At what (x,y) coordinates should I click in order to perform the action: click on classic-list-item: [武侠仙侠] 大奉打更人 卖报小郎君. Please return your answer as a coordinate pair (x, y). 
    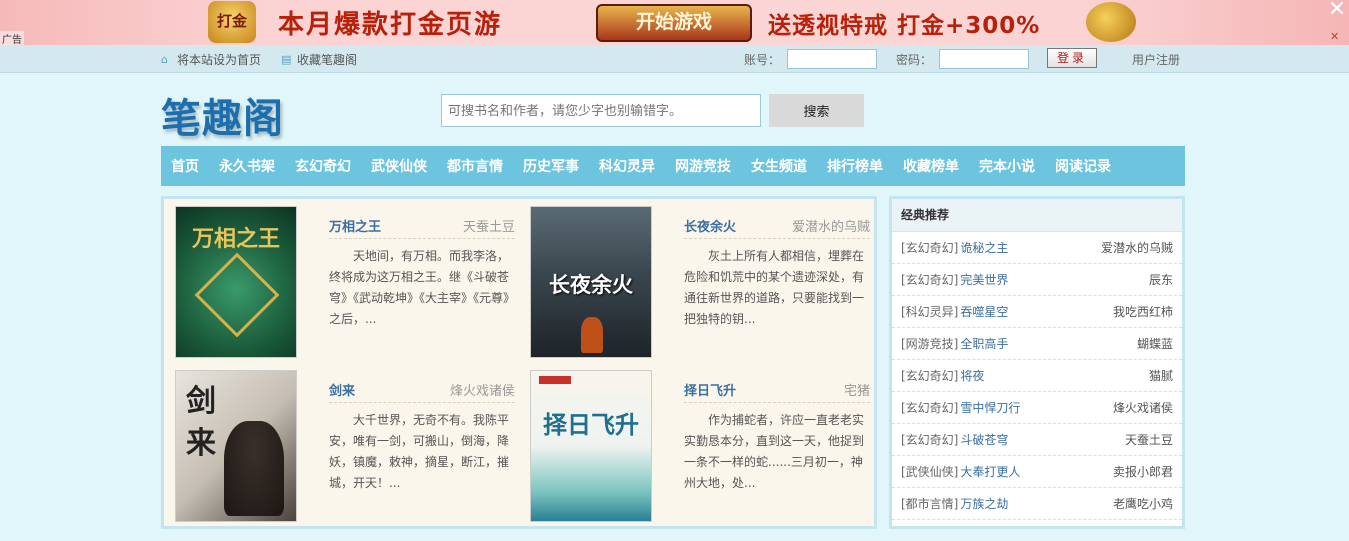
    Looking at the image, I should click on (1037, 472).